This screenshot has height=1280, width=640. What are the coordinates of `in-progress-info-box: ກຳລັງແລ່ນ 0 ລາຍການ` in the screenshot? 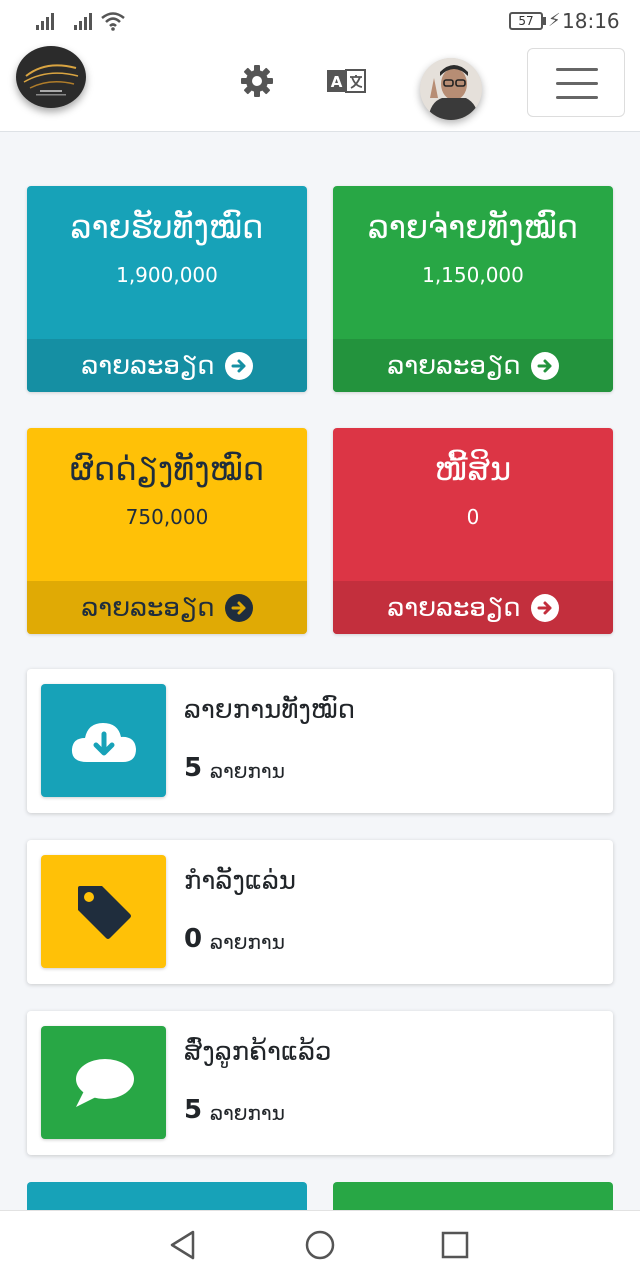 It's located at (320, 912).